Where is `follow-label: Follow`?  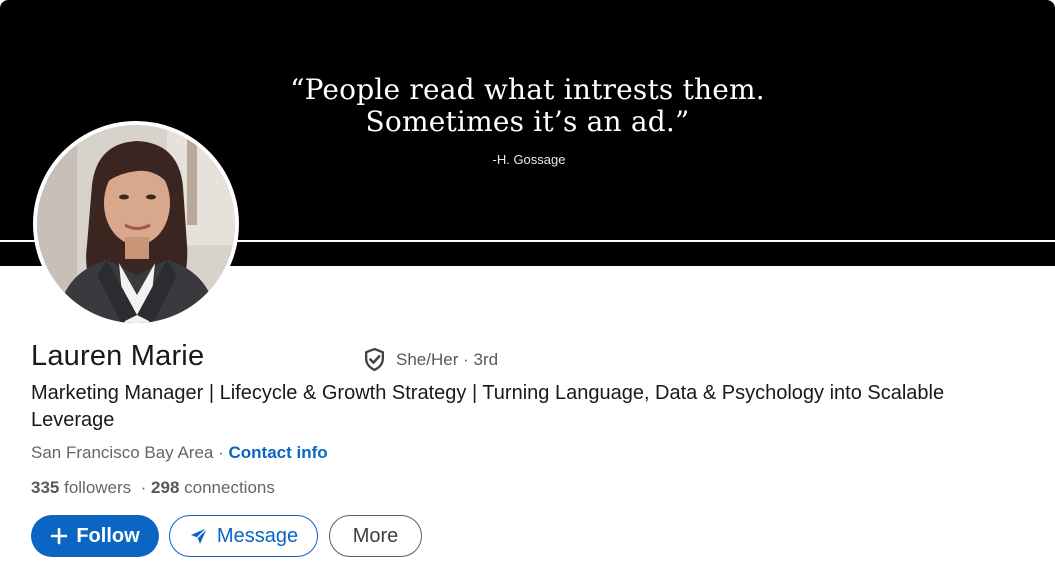 follow-label: Follow is located at coordinates (108, 535).